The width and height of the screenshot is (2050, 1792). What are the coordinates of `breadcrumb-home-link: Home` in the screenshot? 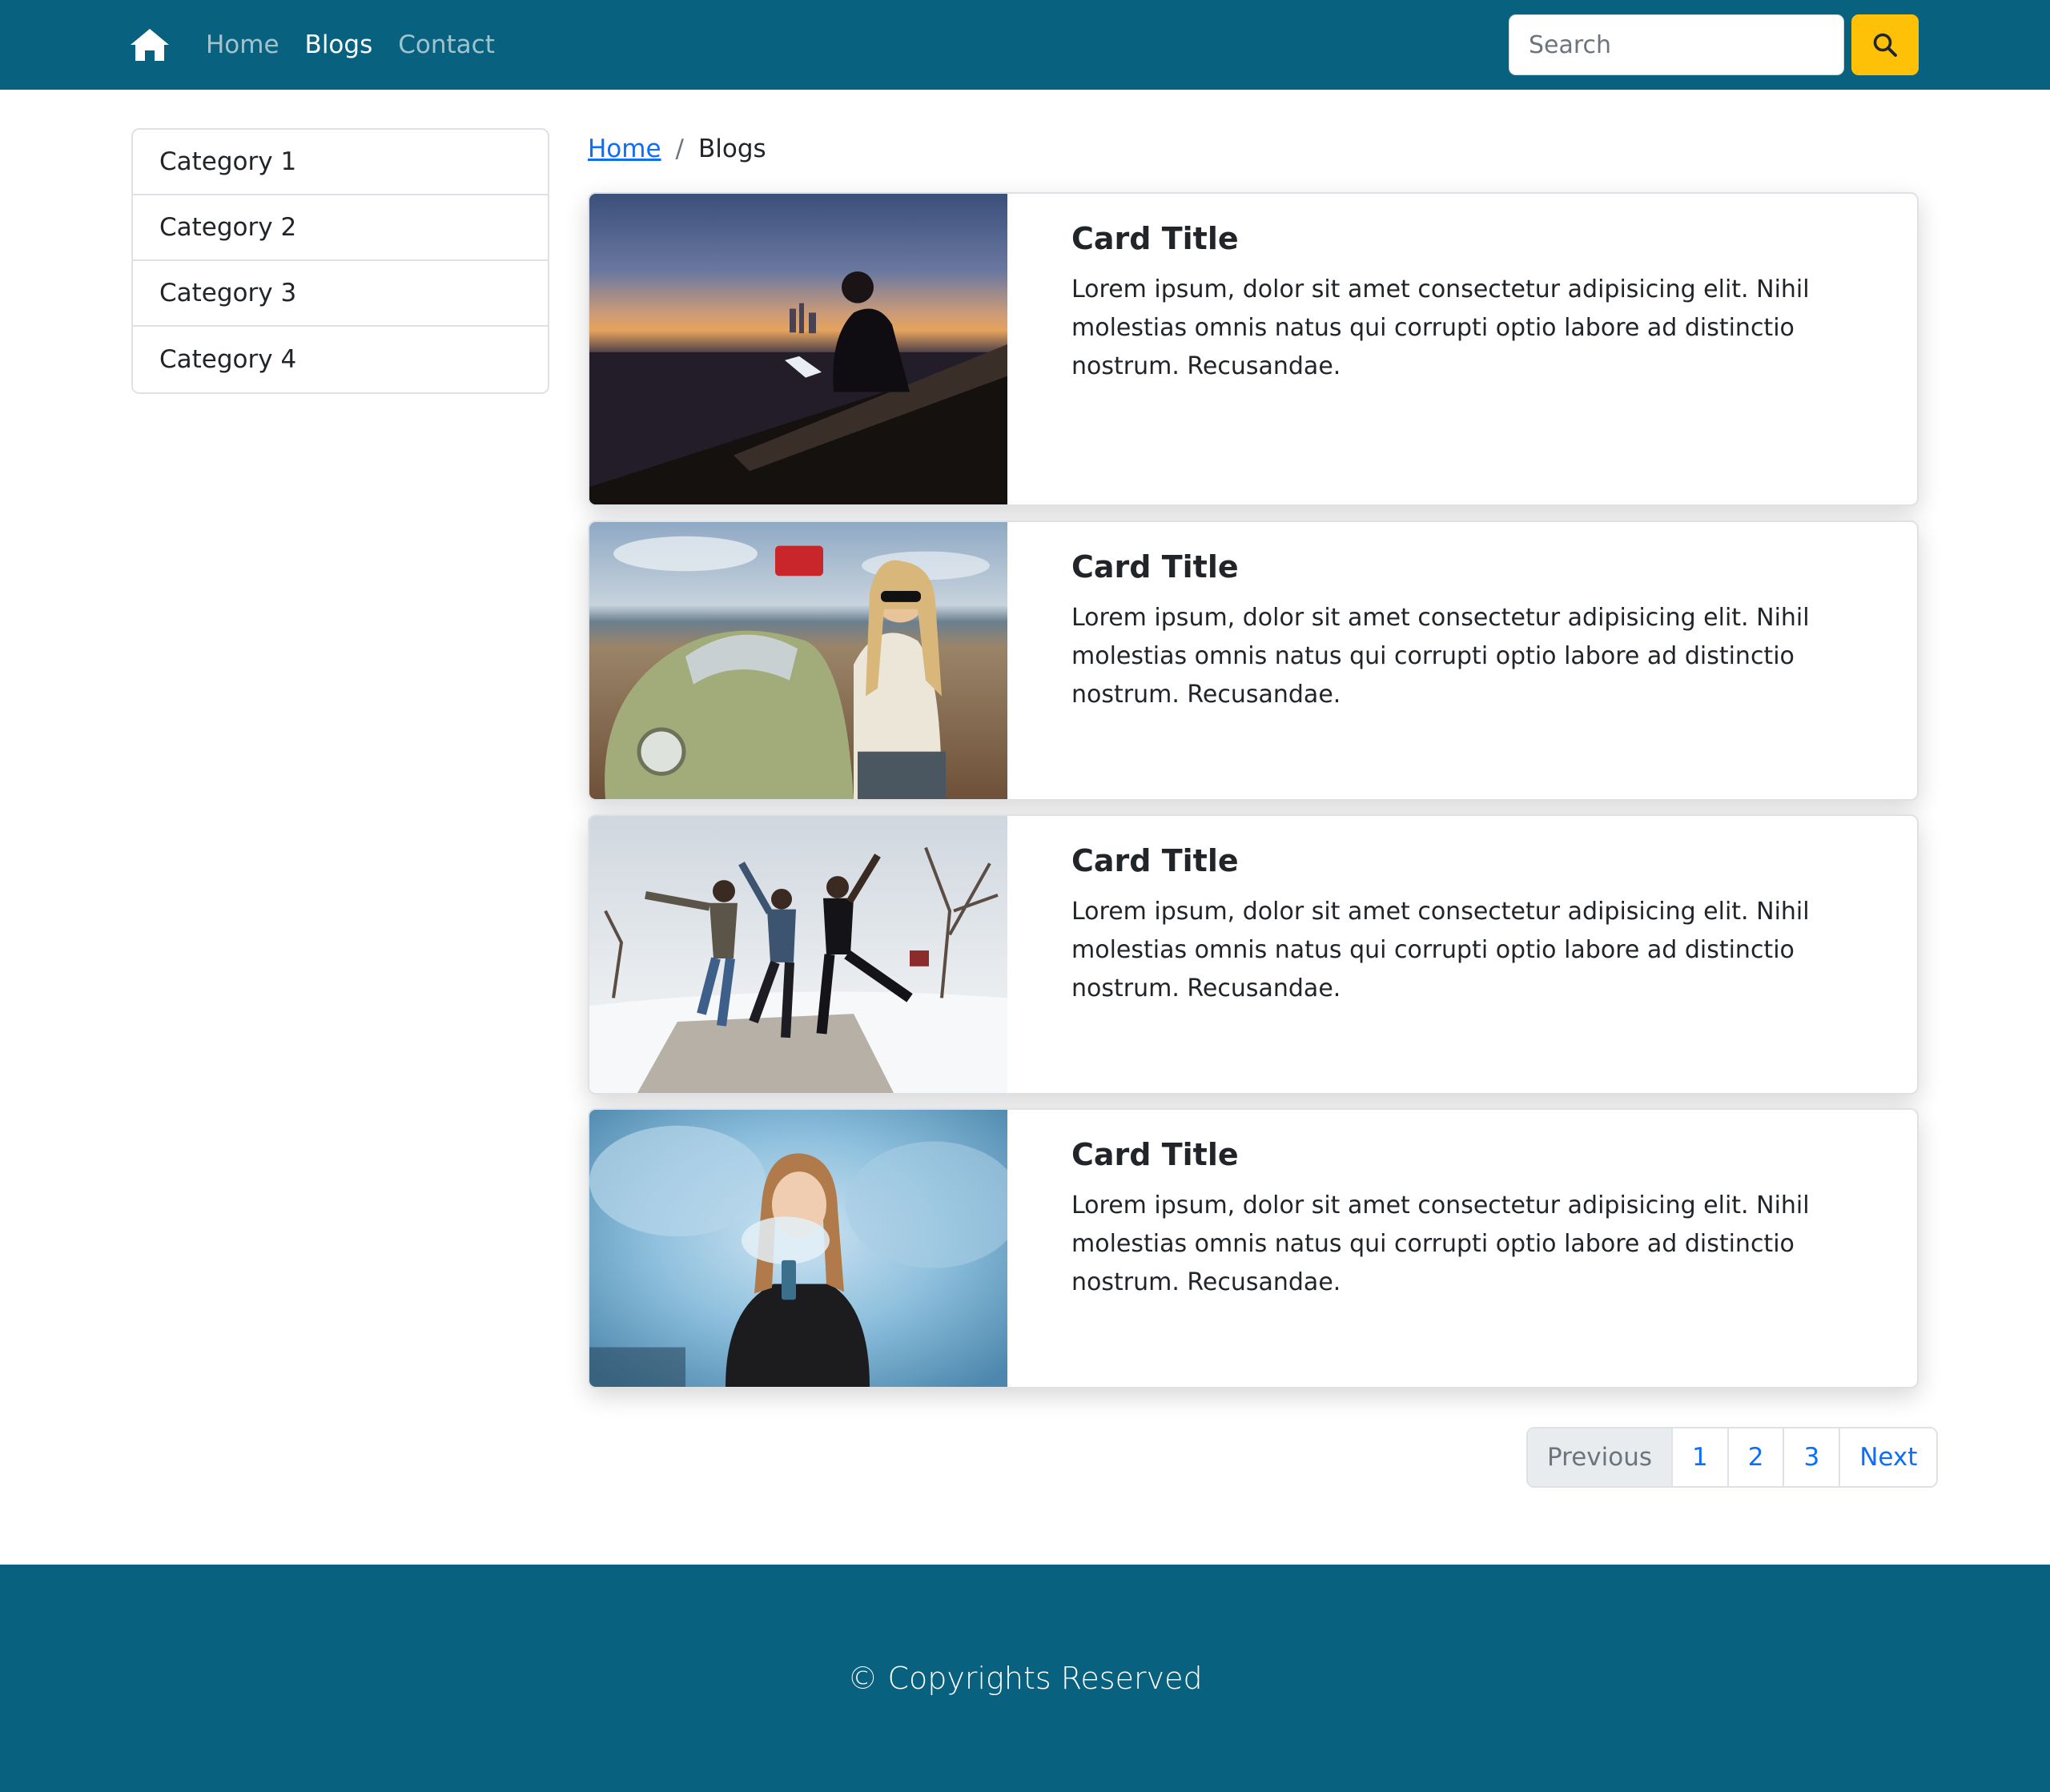 It's located at (624, 149).